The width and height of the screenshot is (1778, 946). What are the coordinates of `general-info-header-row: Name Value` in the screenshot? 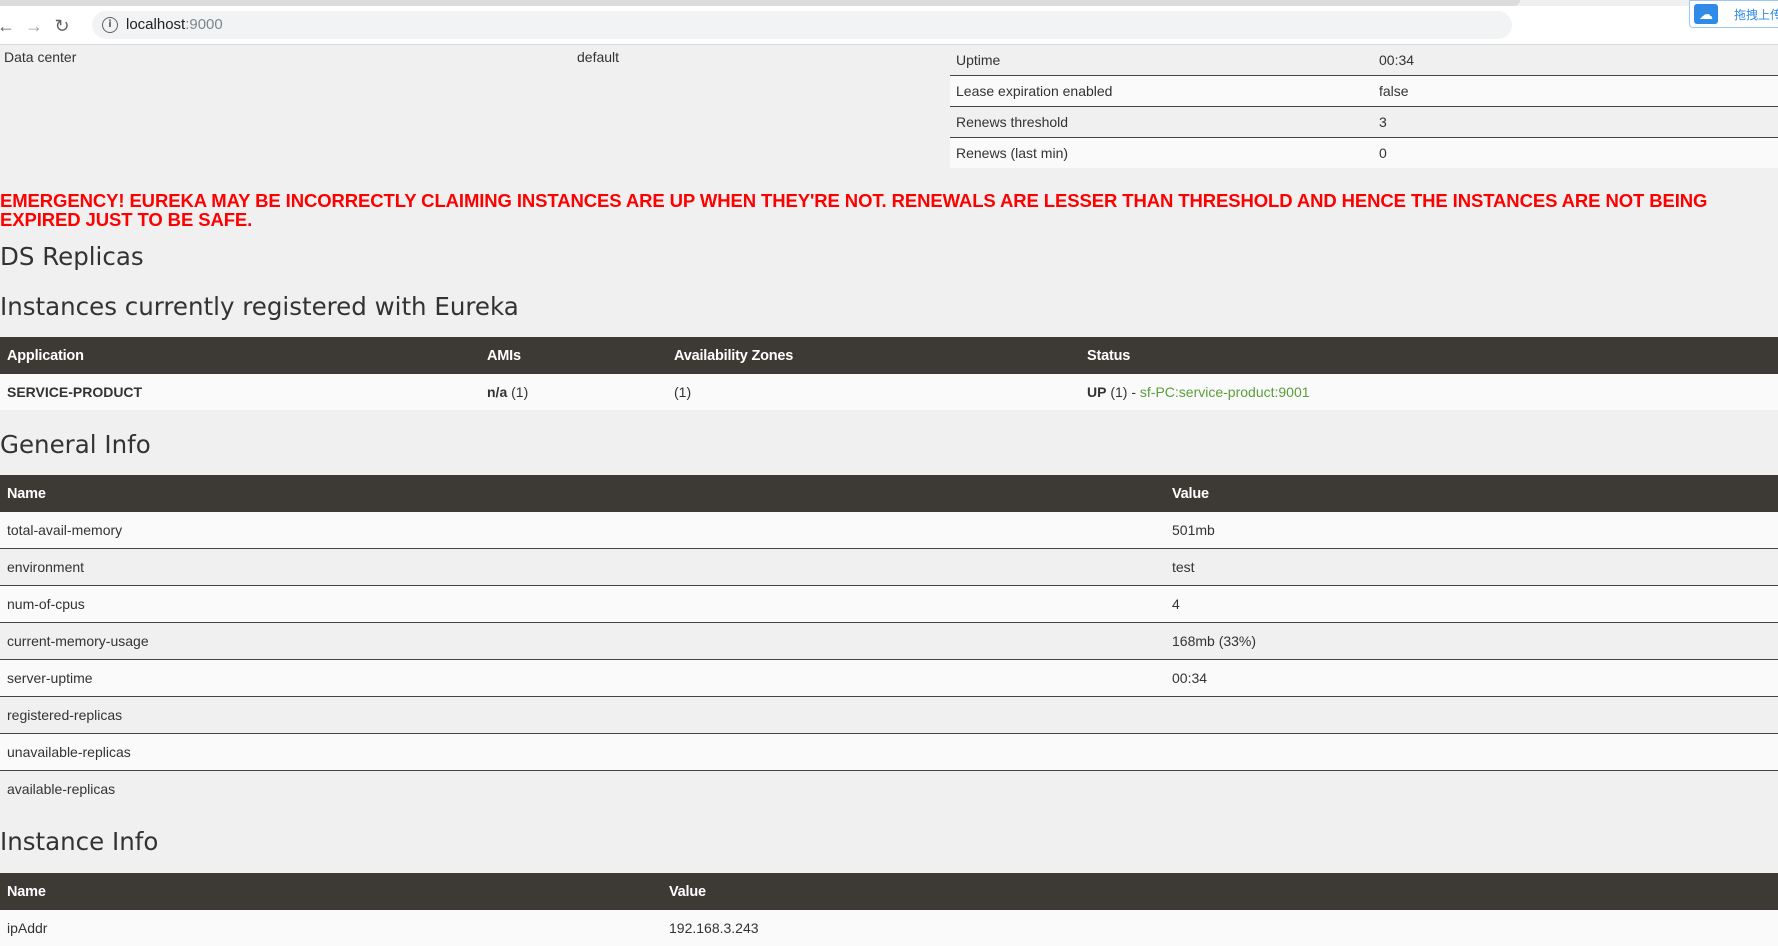 It's located at (889, 493).